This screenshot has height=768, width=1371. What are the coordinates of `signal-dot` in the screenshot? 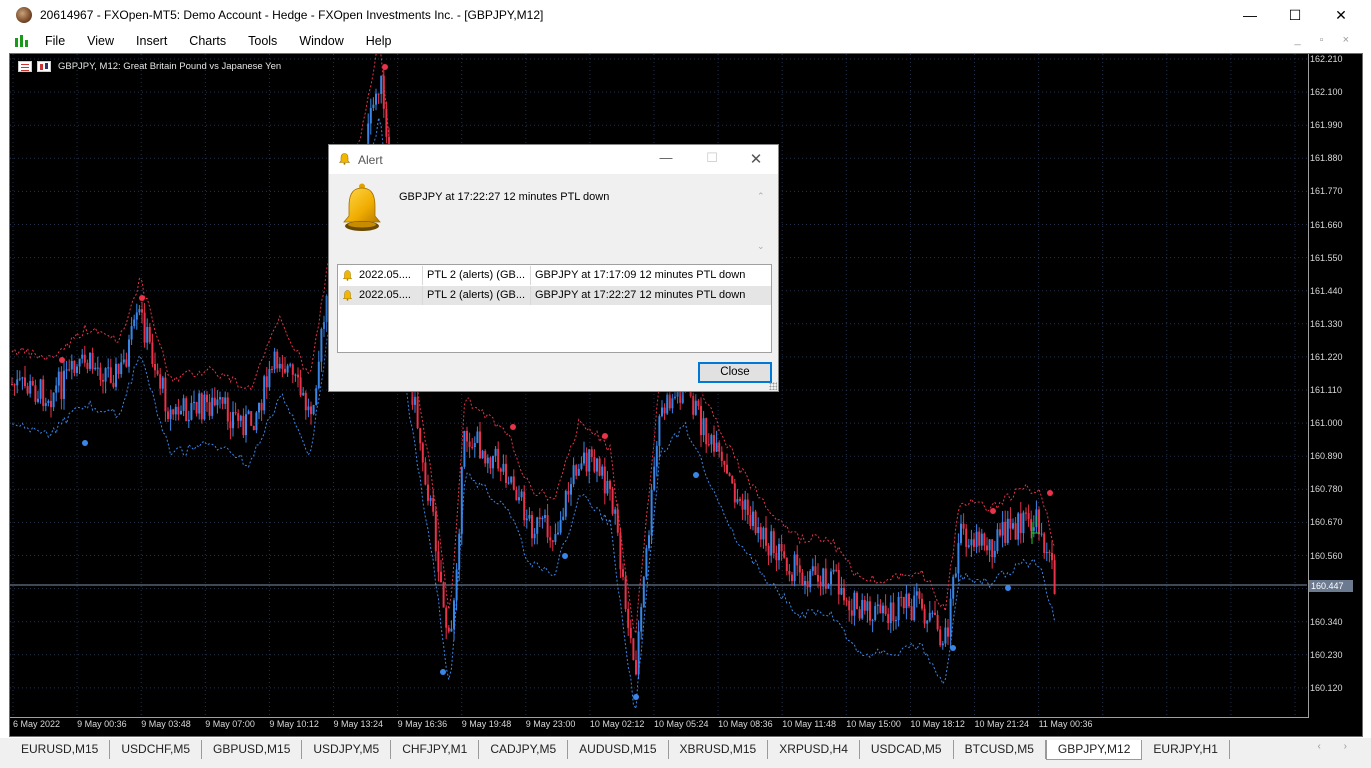 It's located at (513, 427).